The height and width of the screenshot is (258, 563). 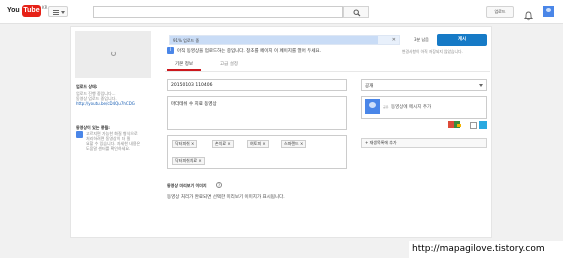 I want to click on twitter-checkbox, so click(x=473, y=125).